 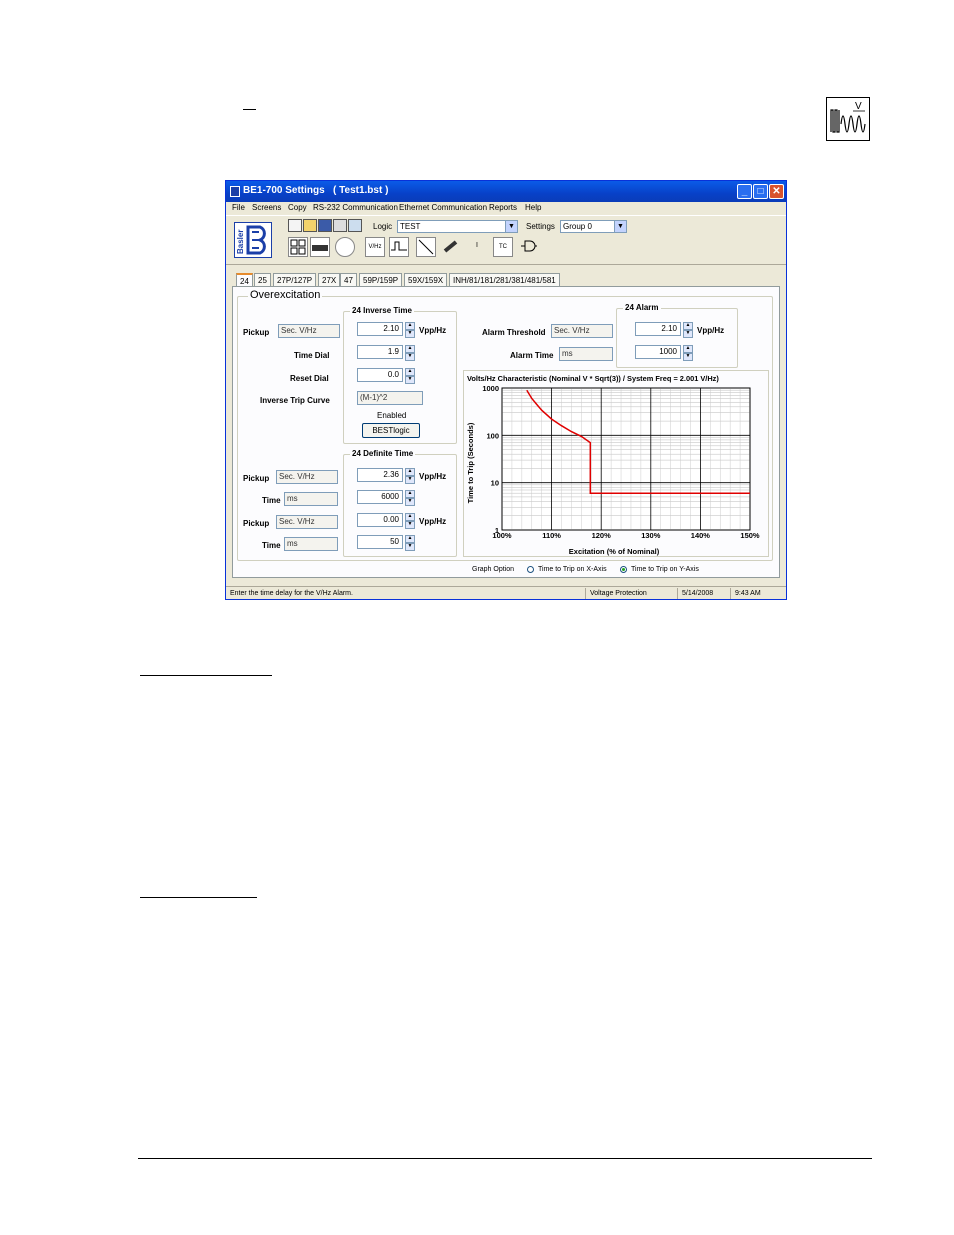 What do you see at coordinates (530, 569) in the screenshot?
I see `radio-trip-x-axis` at bounding box center [530, 569].